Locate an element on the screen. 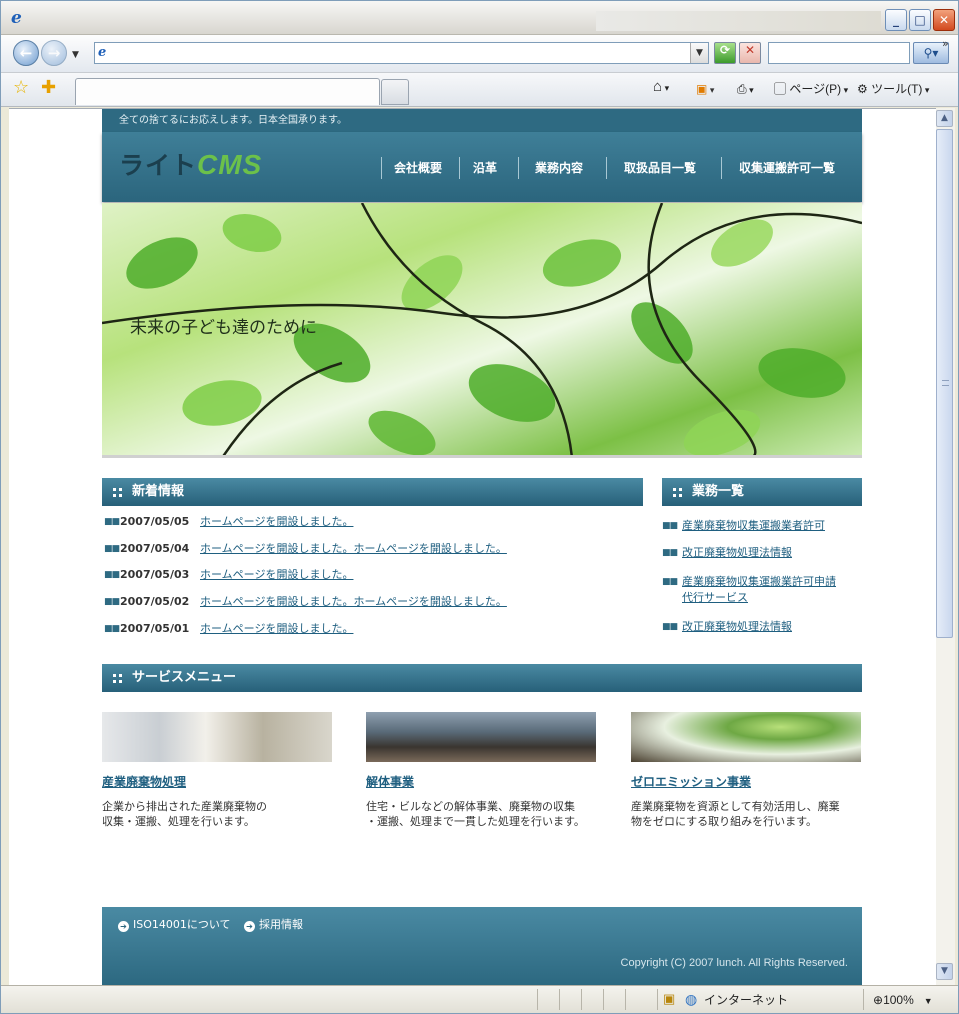 The width and height of the screenshot is (959, 1014). business-link-line: 代行サービス is located at coordinates (715, 597).